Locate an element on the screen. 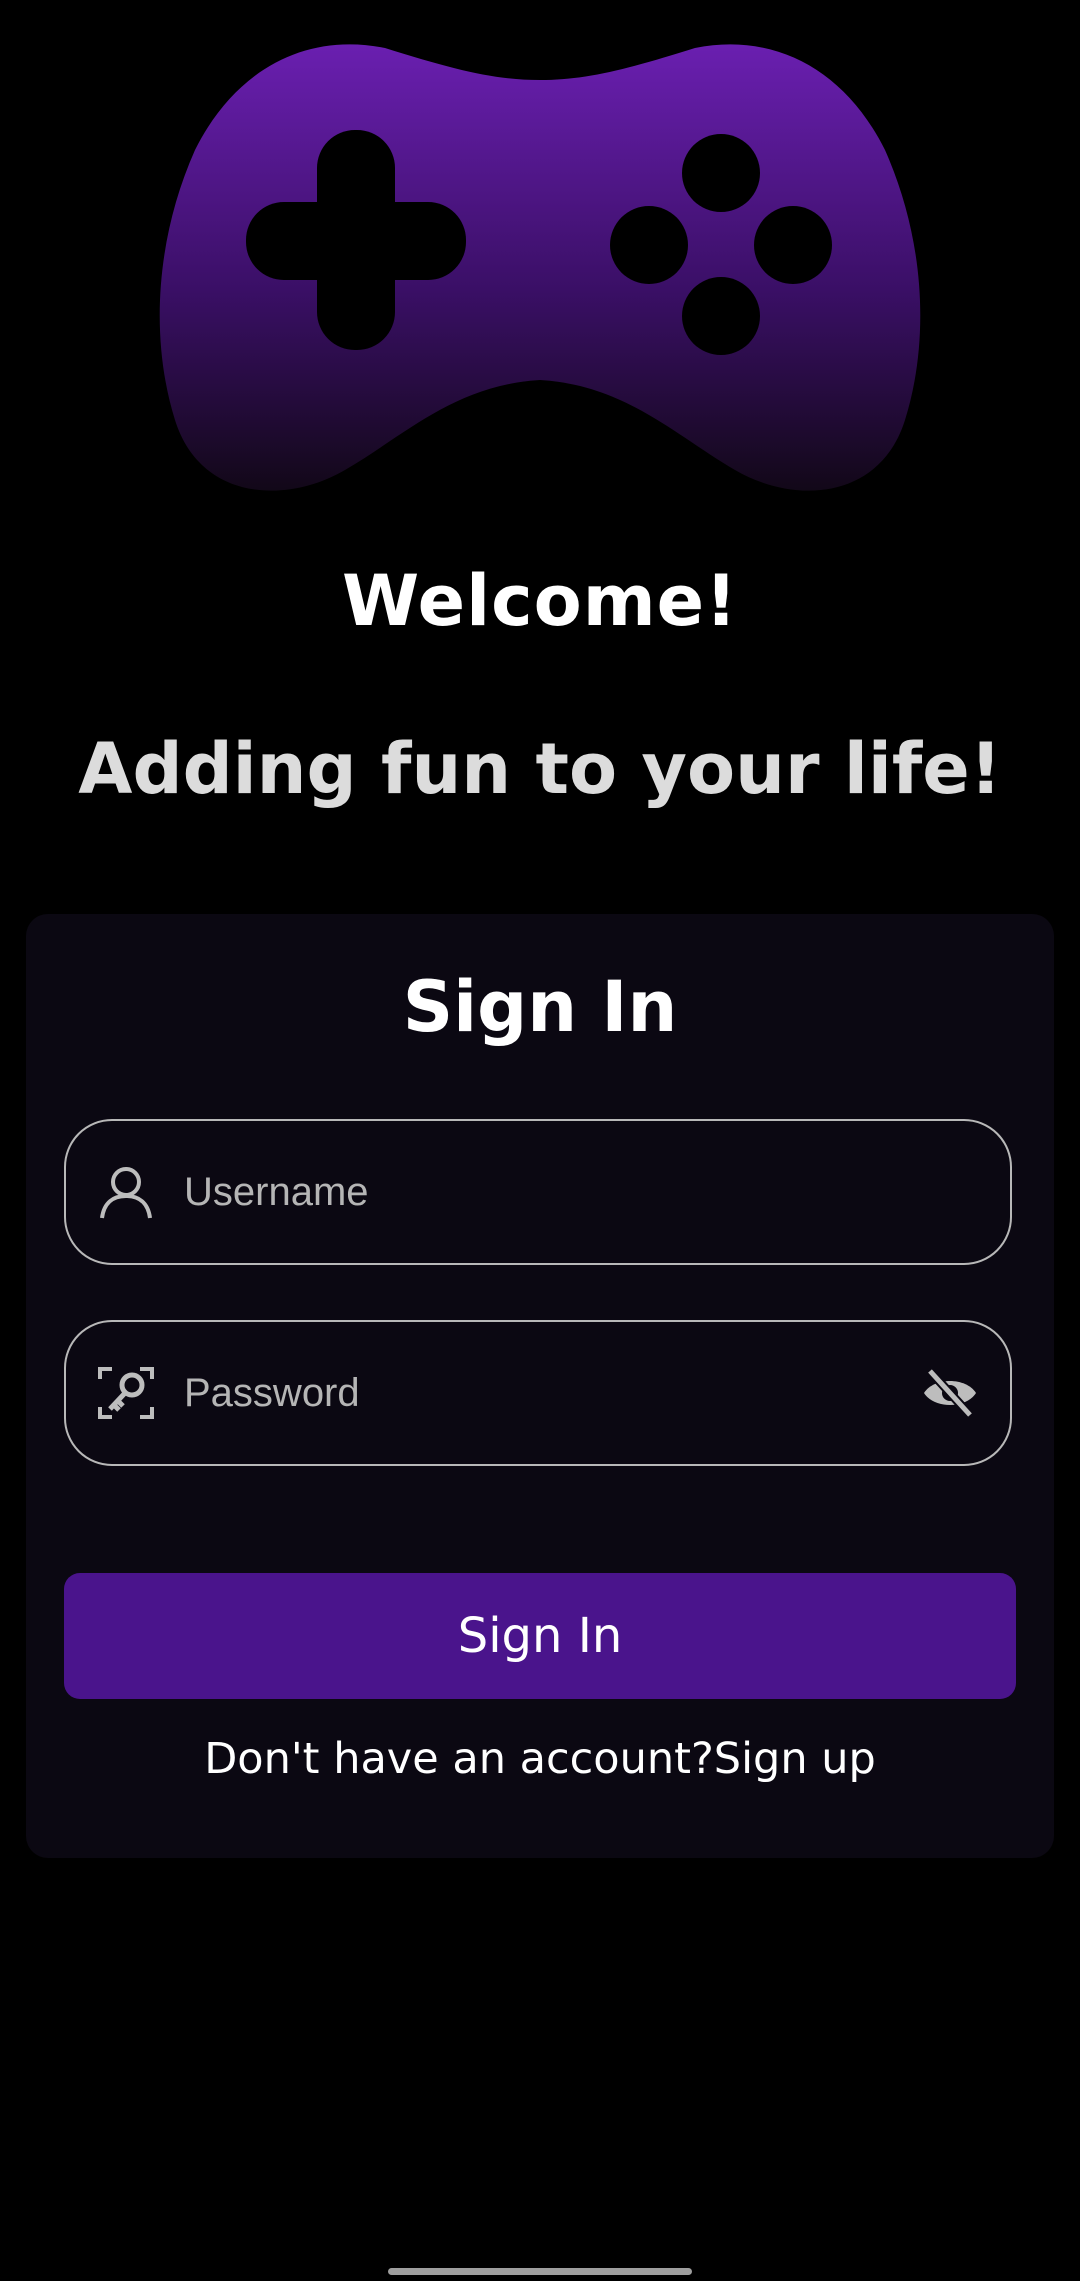 The image size is (1080, 2281). welcome-heading: Welcome! is located at coordinates (540, 601).